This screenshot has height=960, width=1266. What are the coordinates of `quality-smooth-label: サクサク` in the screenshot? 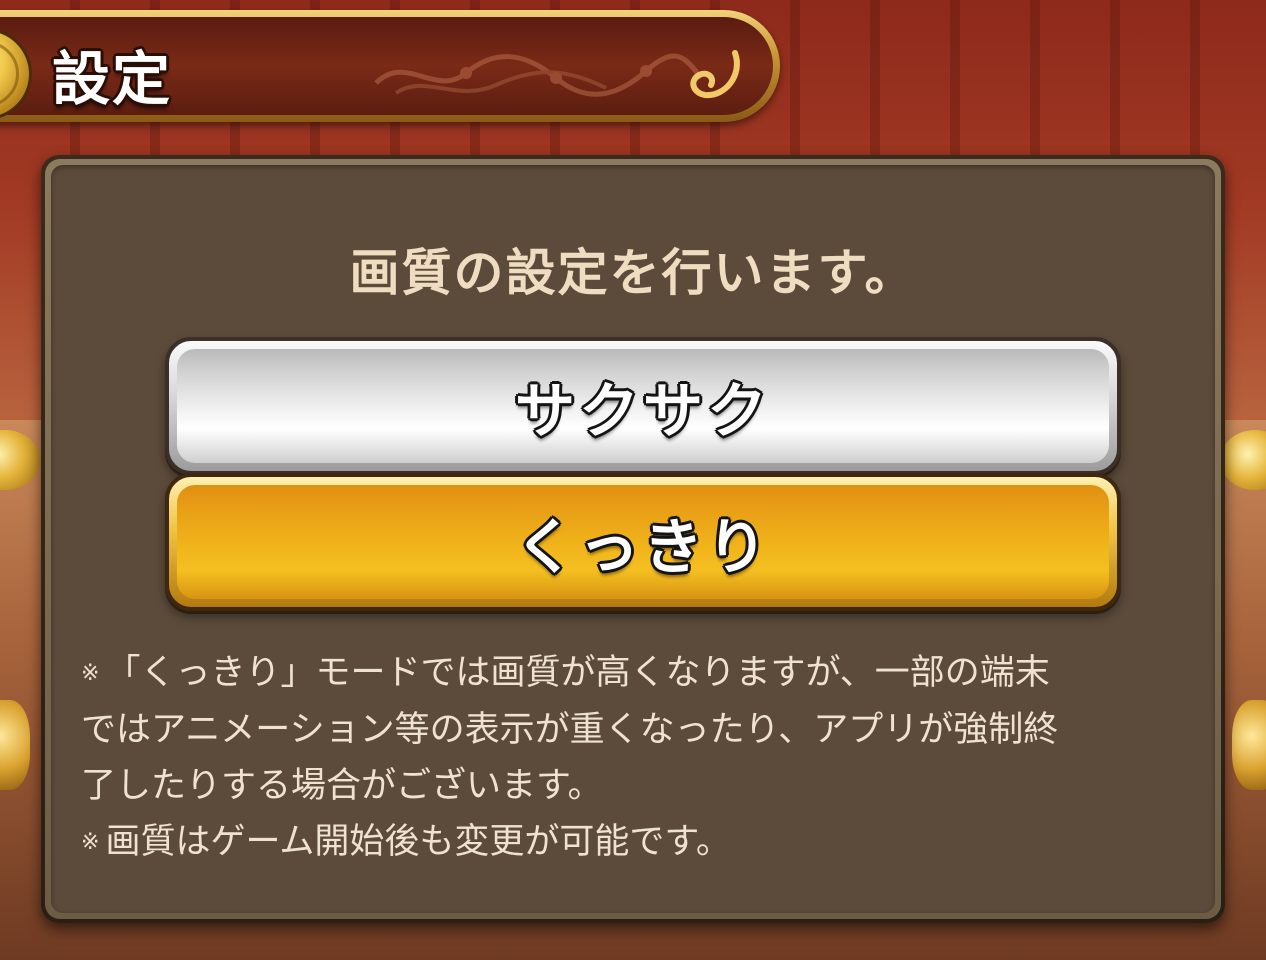 It's located at (643, 411).